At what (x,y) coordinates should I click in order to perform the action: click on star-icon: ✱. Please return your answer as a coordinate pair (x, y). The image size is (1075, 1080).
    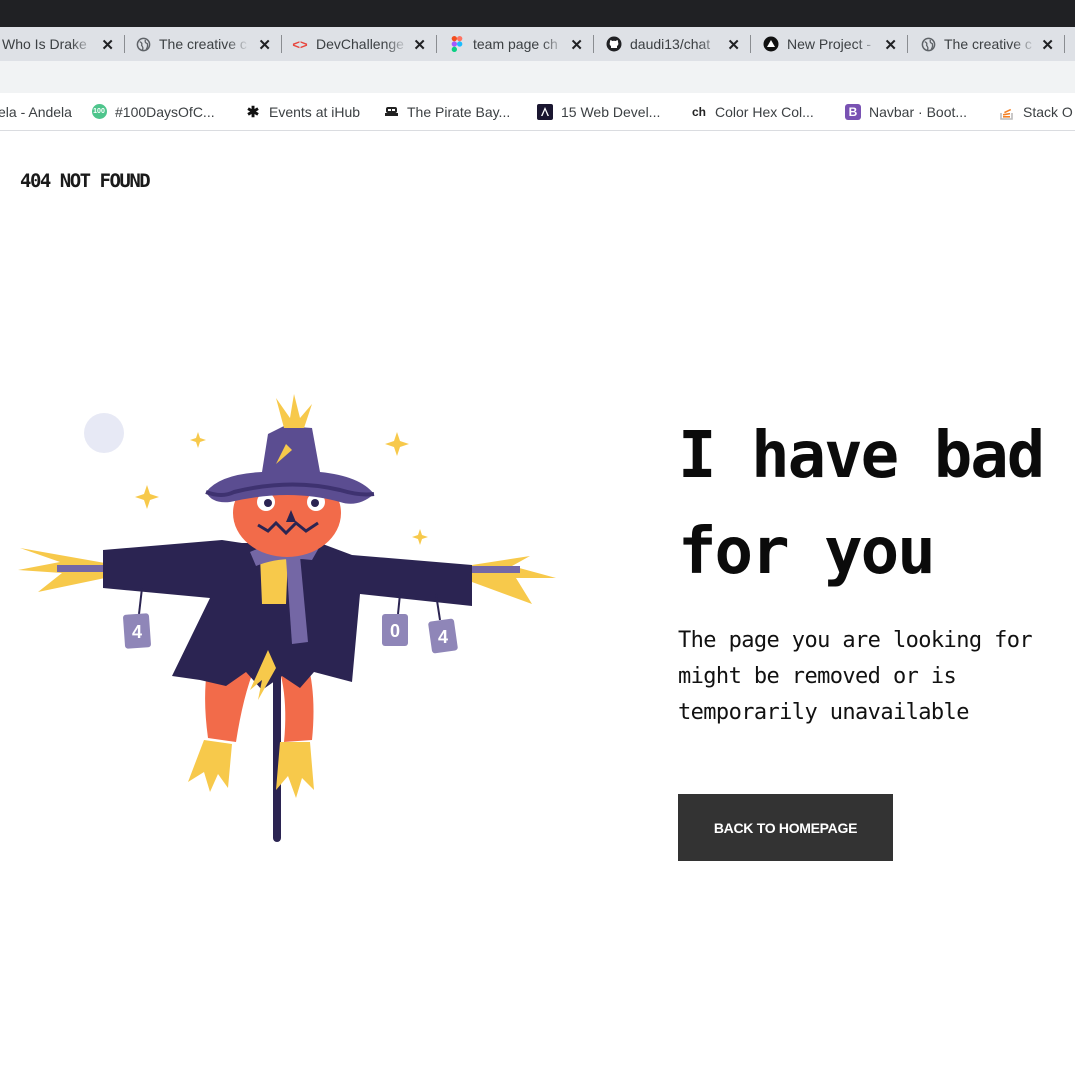
    Looking at the image, I should click on (253, 112).